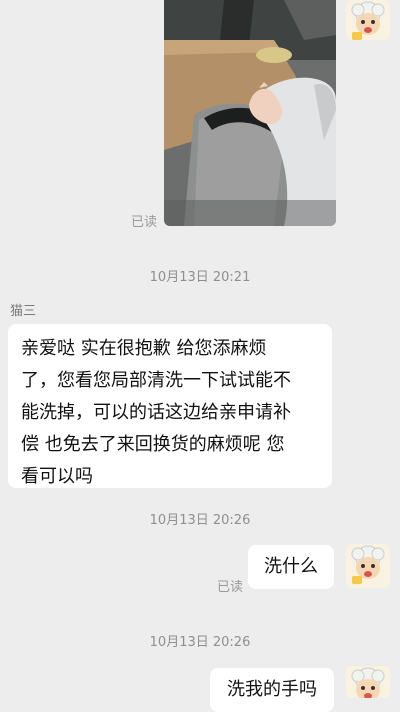  I want to click on photo-read-status: 已读, so click(144, 222).